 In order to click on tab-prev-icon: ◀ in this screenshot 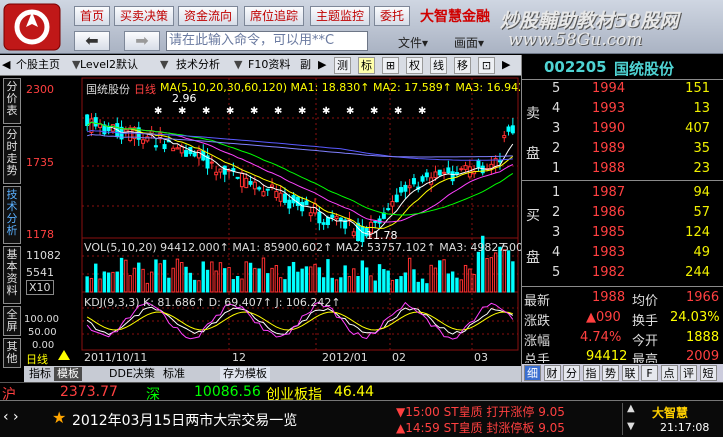, I will do `click(6, 65)`.